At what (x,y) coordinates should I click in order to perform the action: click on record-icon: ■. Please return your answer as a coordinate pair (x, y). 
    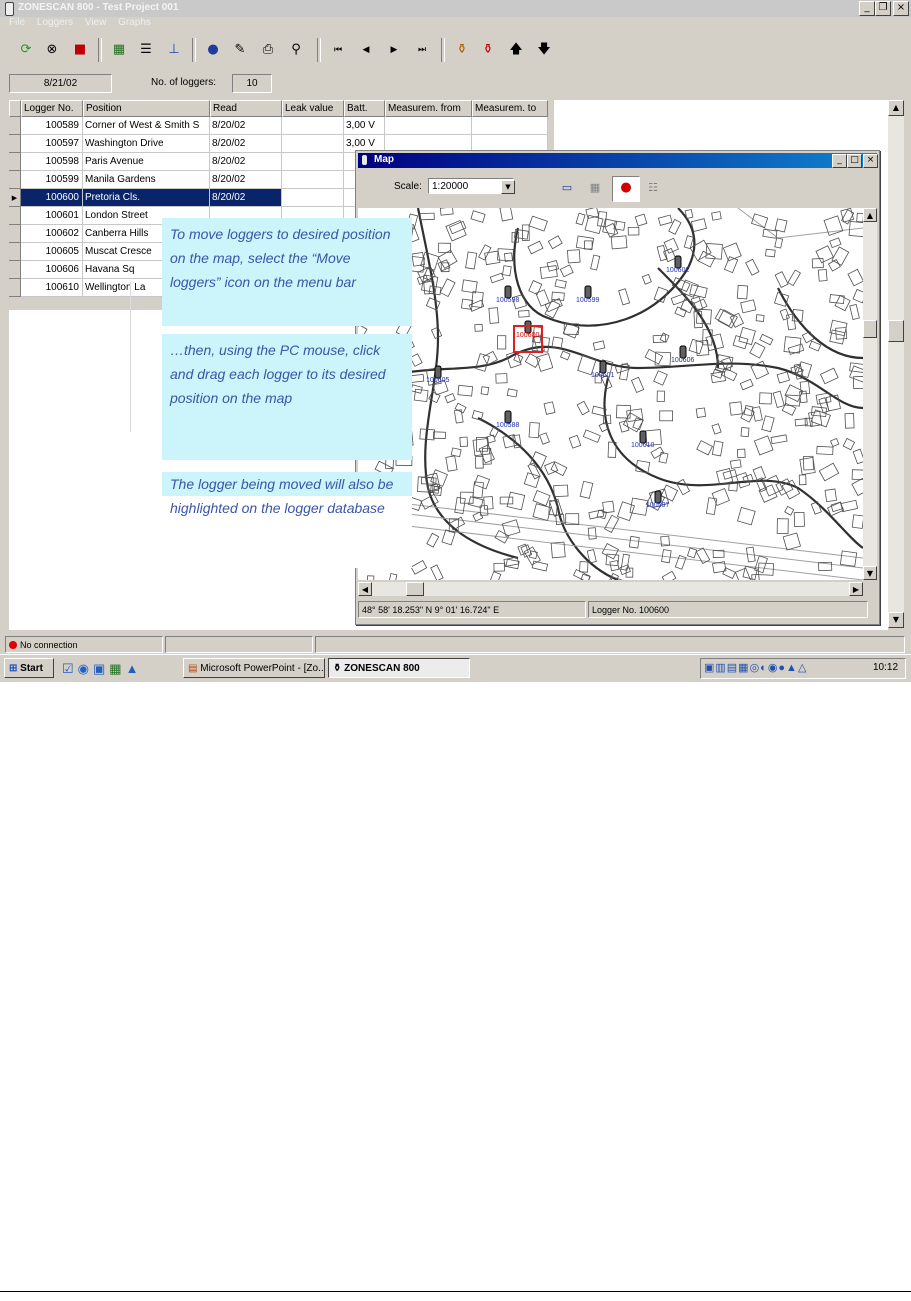
    Looking at the image, I should click on (80, 50).